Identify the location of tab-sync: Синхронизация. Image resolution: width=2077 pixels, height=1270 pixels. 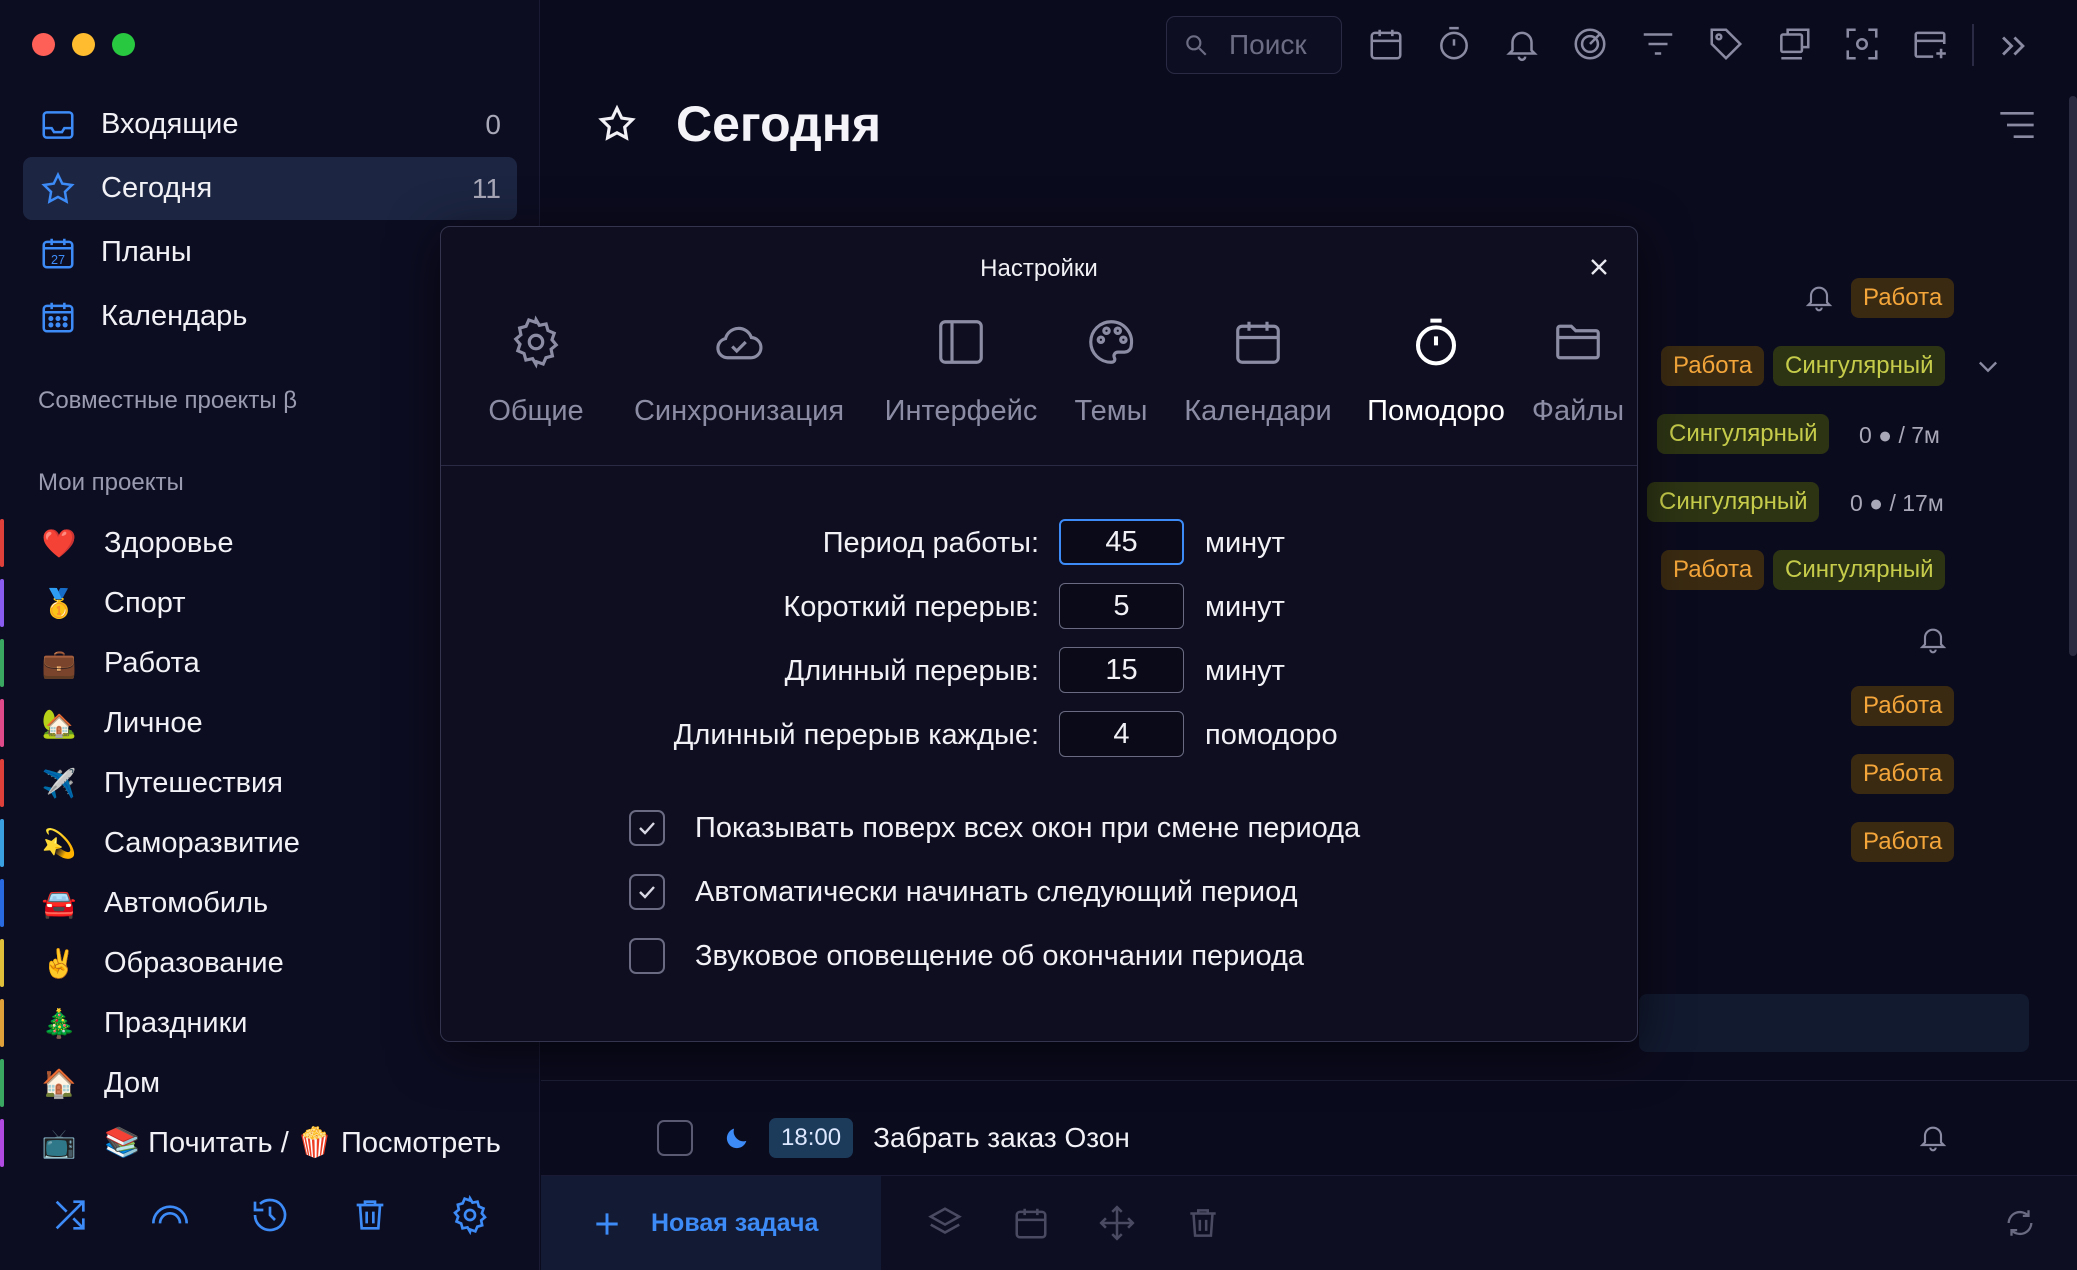
(739, 371).